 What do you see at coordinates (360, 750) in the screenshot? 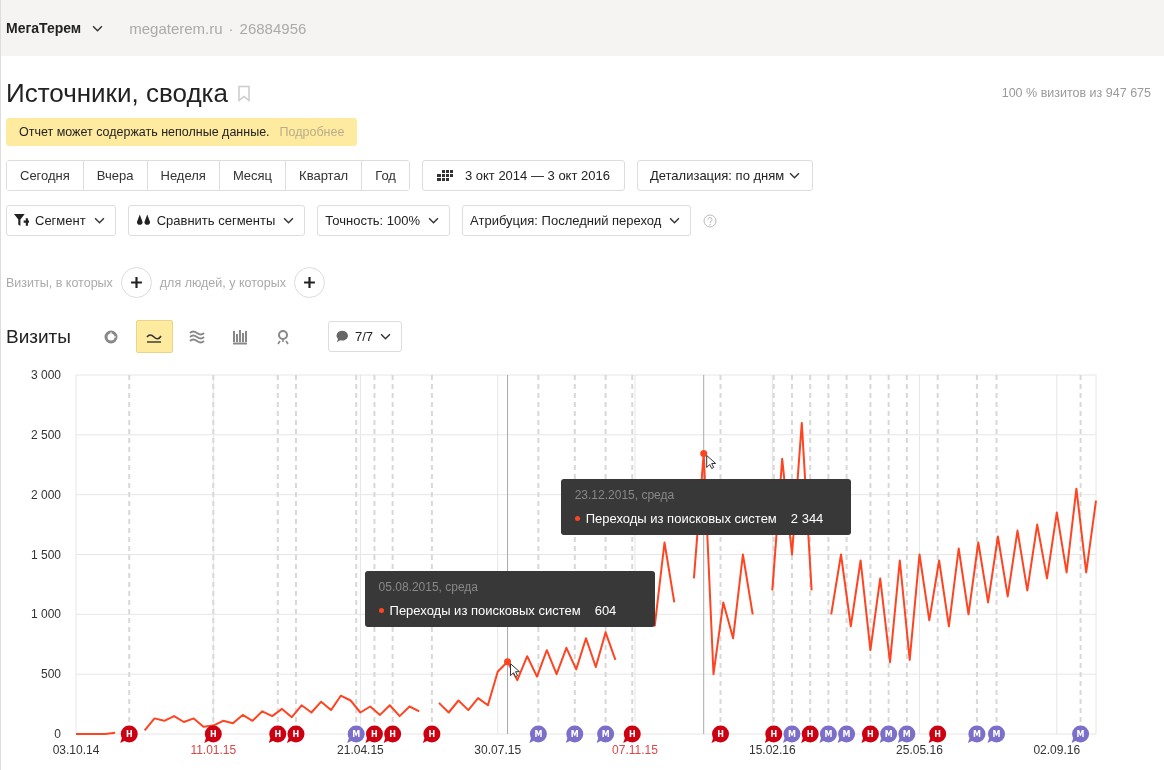
I see `x-axis-label: 21.04.15` at bounding box center [360, 750].